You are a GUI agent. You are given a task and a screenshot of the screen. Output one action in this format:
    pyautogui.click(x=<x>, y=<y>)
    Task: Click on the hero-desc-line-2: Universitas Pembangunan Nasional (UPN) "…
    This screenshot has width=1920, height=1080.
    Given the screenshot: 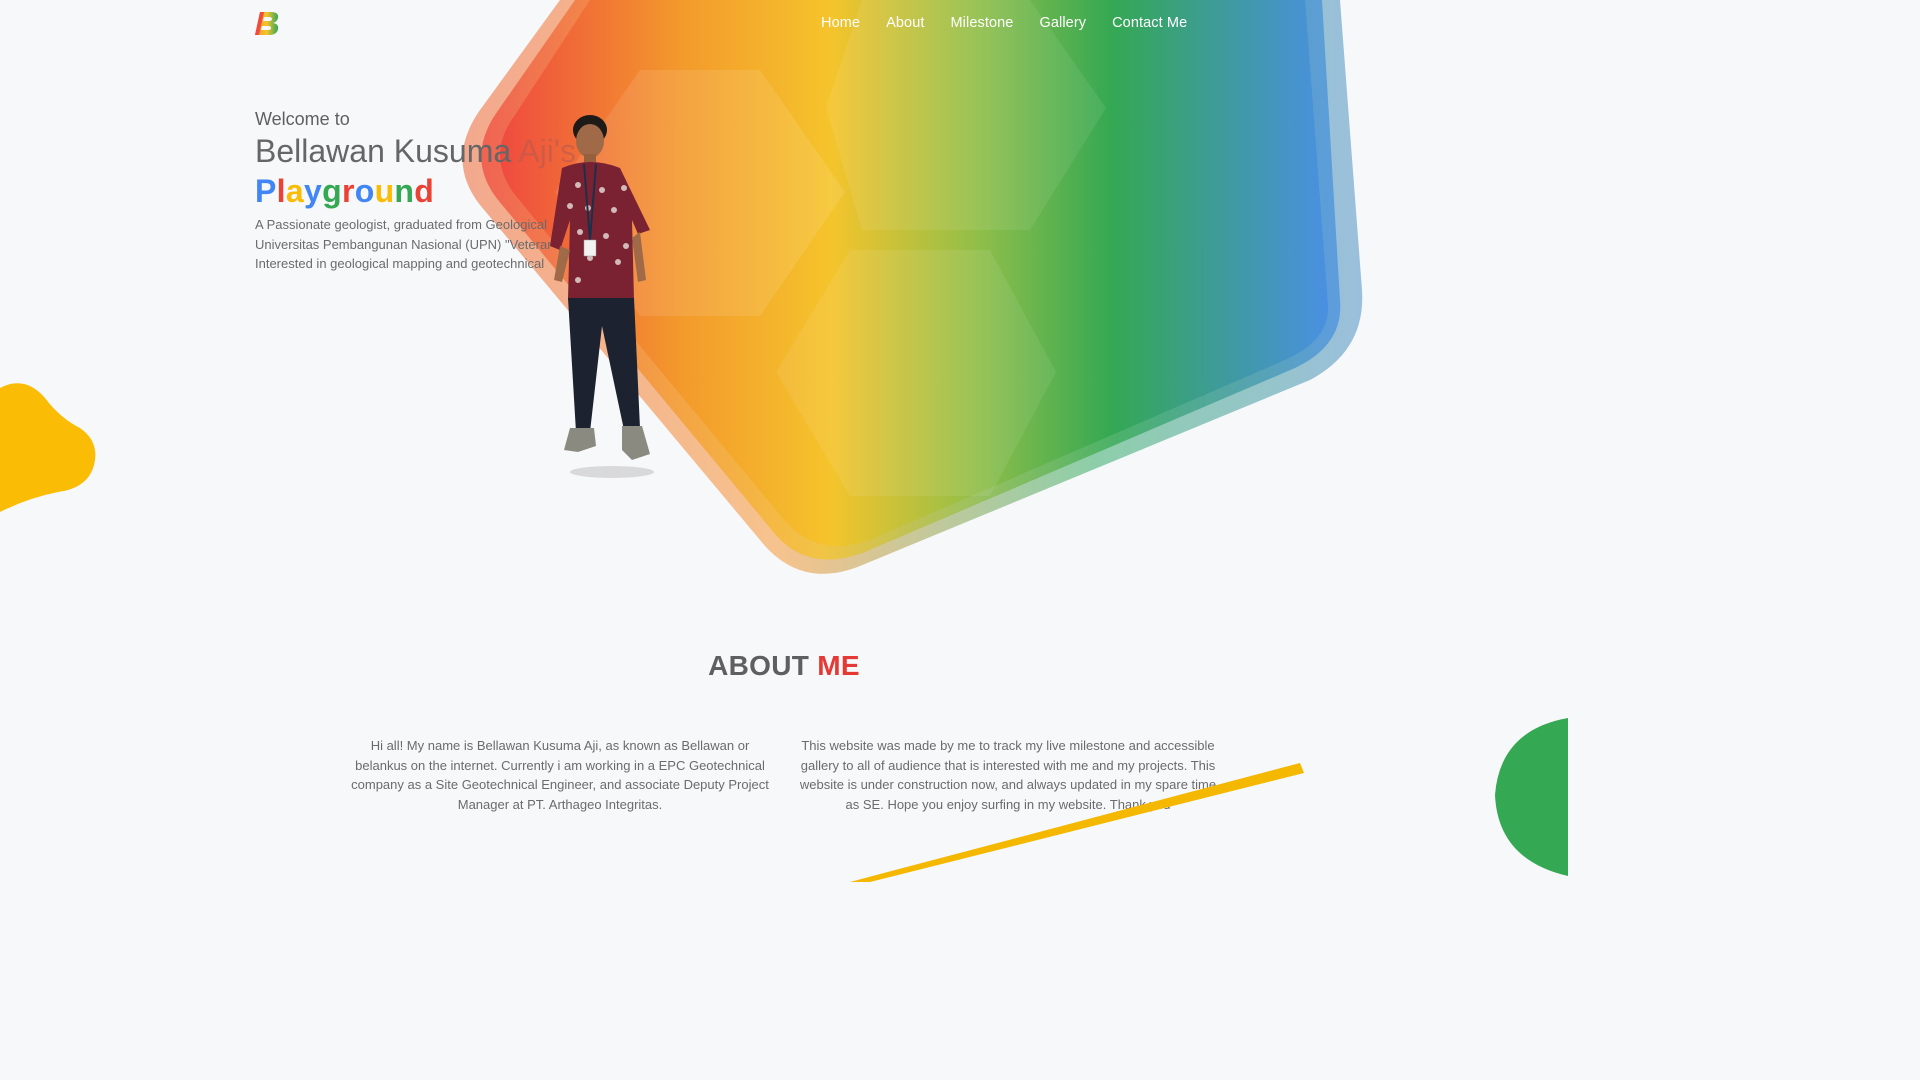 What is the action you would take?
    pyautogui.click(x=402, y=244)
    